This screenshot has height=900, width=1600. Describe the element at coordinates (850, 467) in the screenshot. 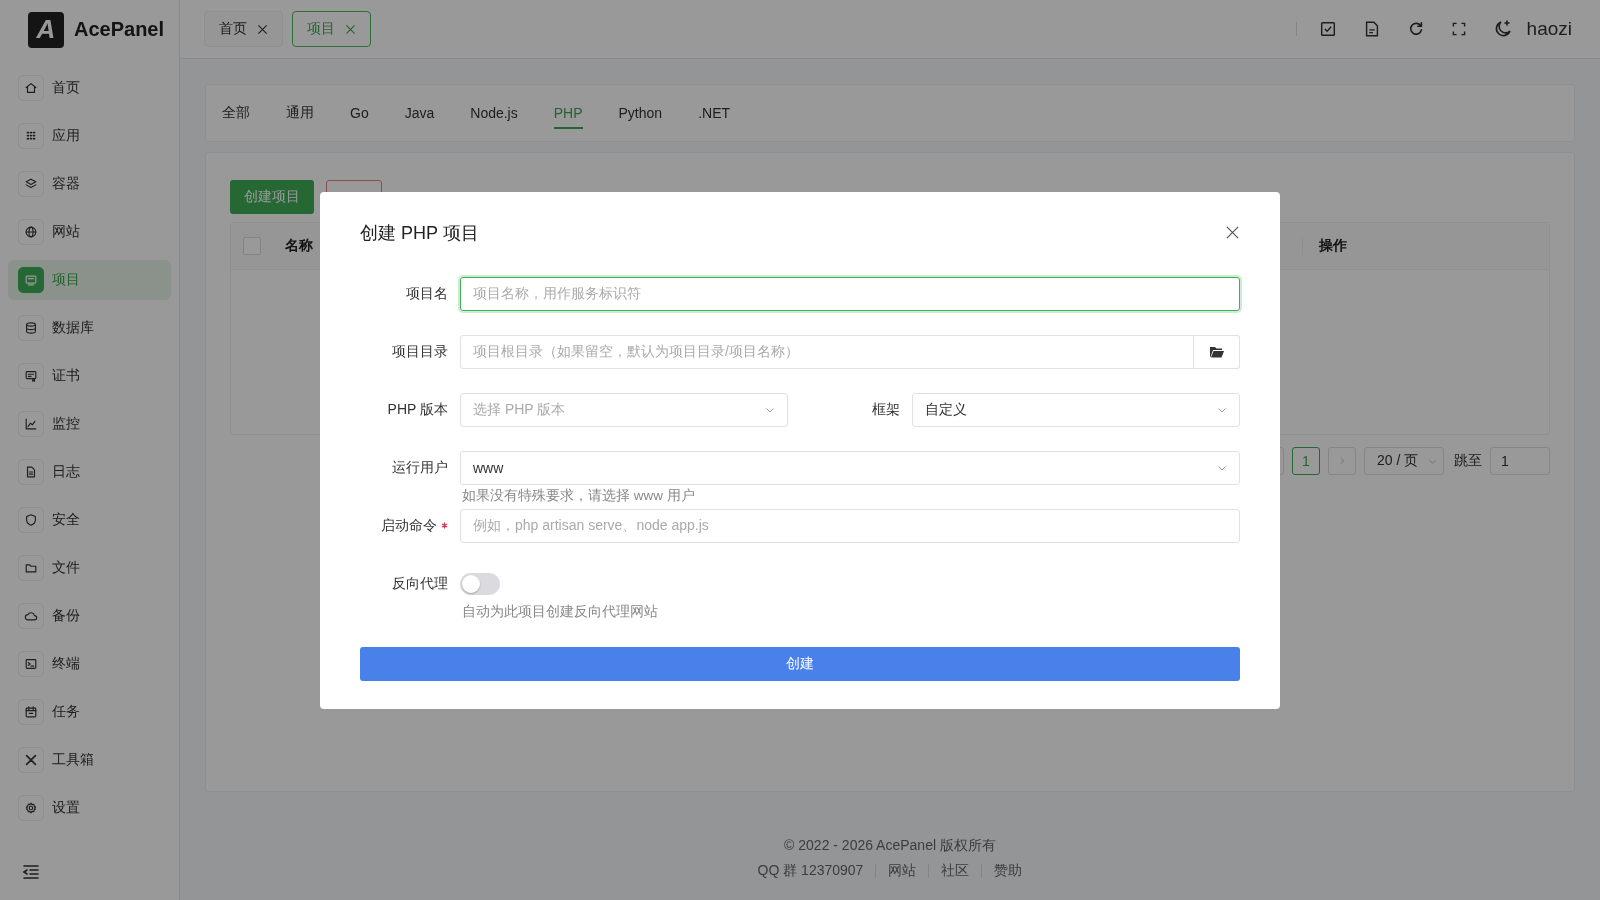

I see `dropdown-field: www` at that location.